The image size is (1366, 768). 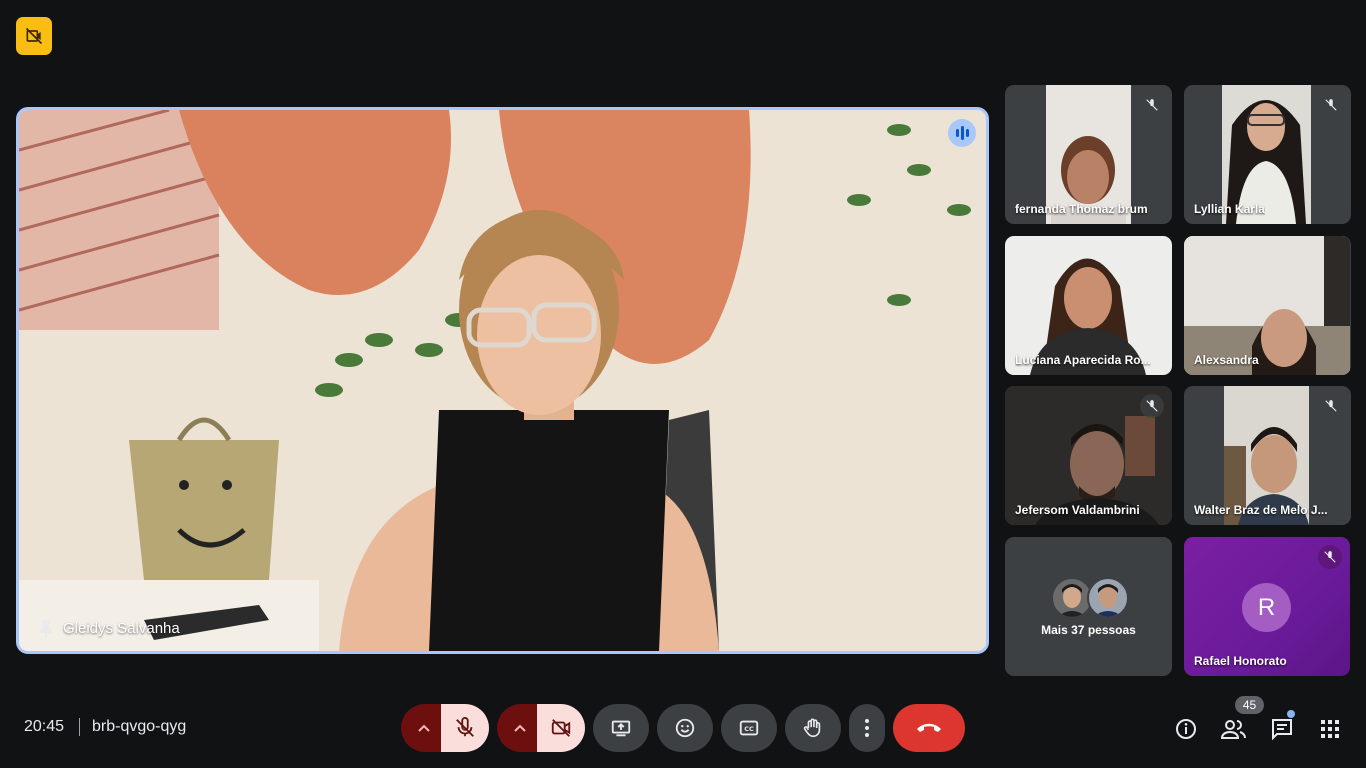 What do you see at coordinates (139, 726) in the screenshot?
I see `meeting-code: brb-qvgo-qyg` at bounding box center [139, 726].